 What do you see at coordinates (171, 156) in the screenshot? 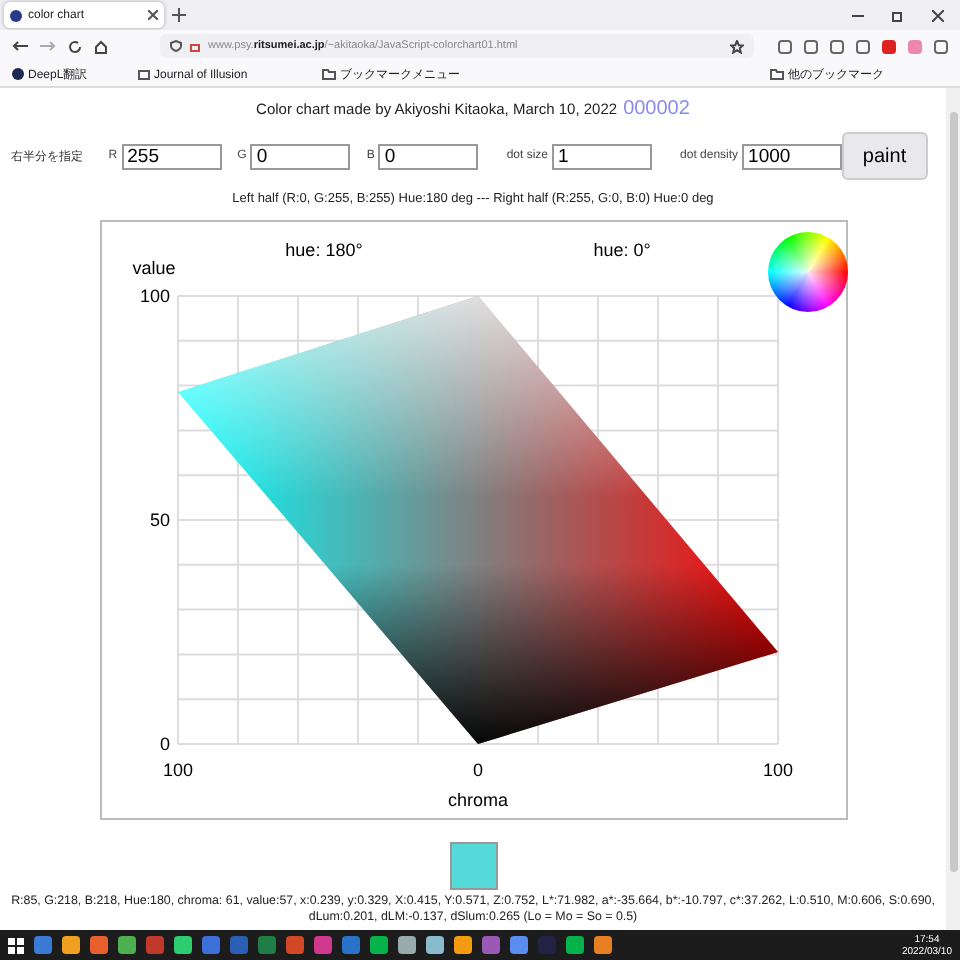
I see `input-field: 255` at bounding box center [171, 156].